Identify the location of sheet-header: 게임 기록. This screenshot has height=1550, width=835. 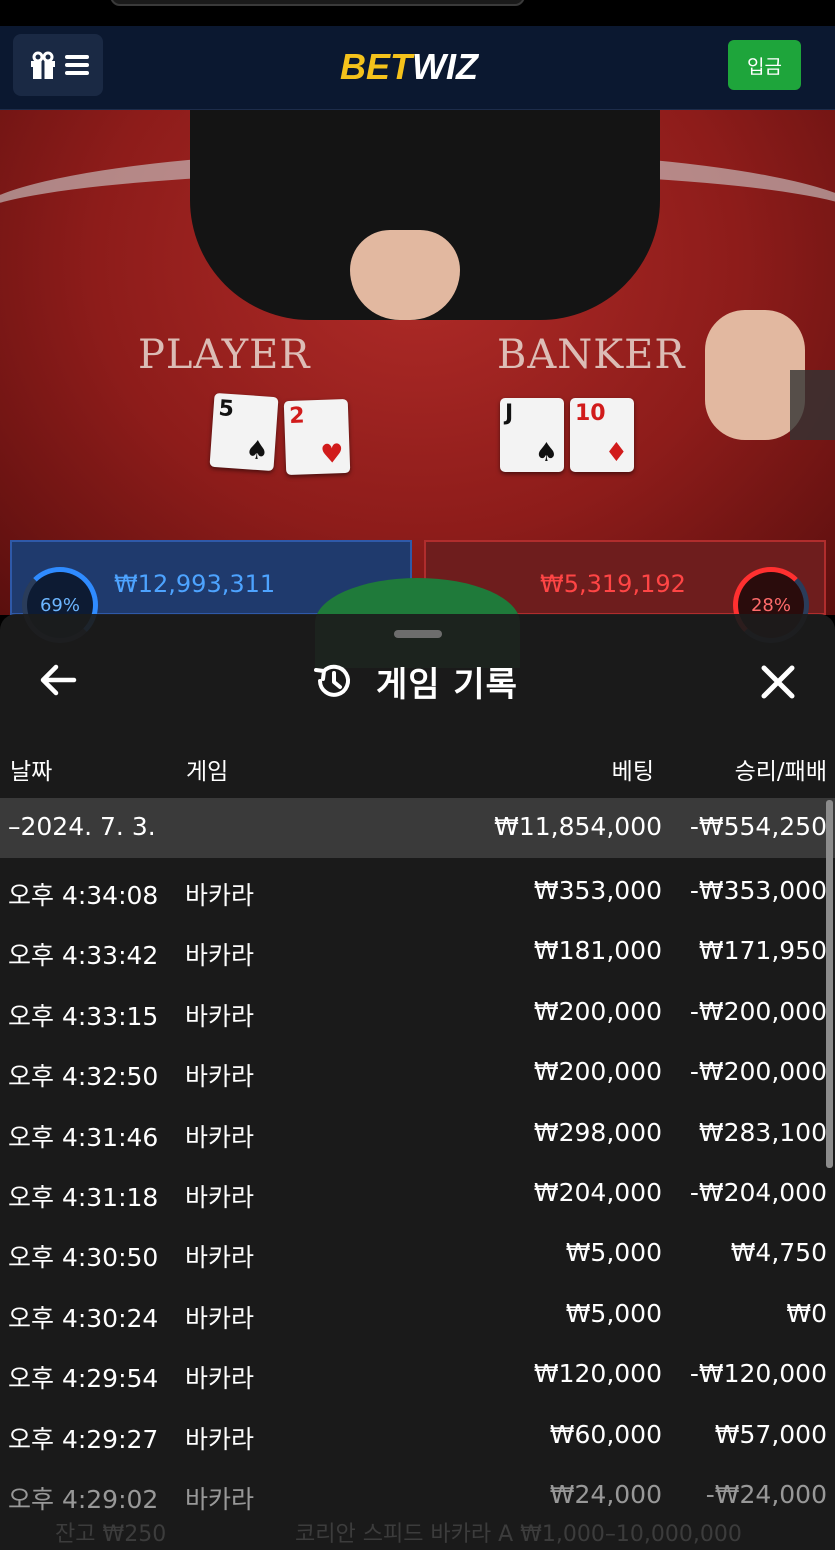
(415, 681).